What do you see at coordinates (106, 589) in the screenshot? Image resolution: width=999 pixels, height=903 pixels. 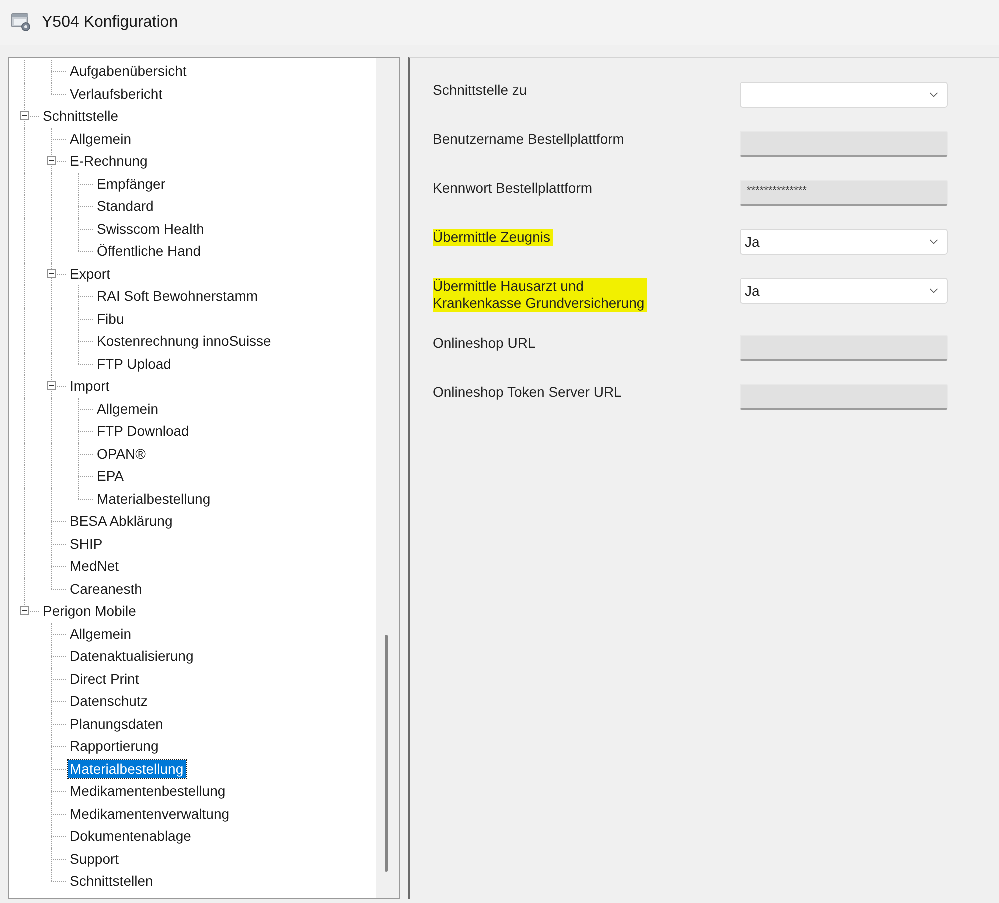 I see `tree-item: Careanesth` at bounding box center [106, 589].